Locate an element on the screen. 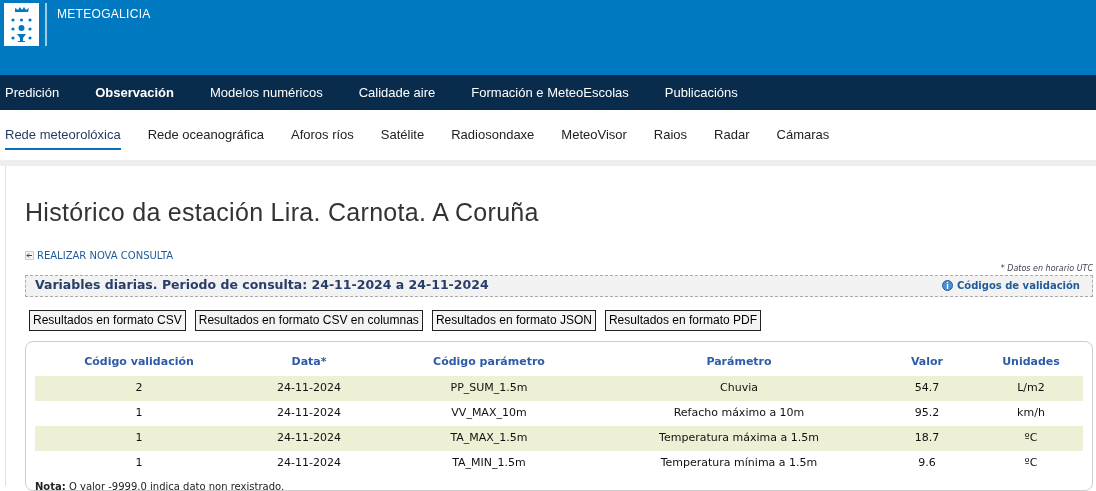  column-header: Código validación is located at coordinates (139, 362).